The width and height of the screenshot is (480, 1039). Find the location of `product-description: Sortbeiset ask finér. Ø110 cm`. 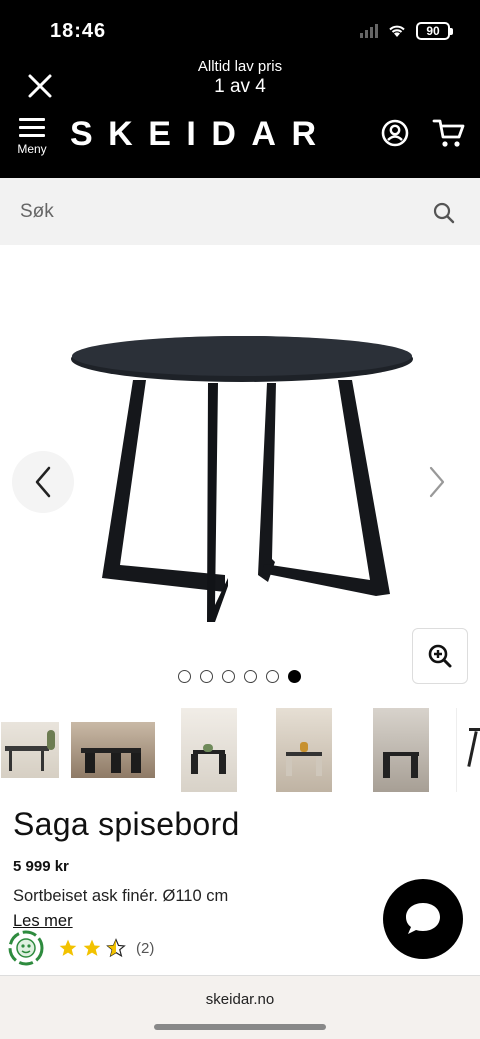

product-description: Sortbeiset ask finér. Ø110 cm is located at coordinates (121, 896).